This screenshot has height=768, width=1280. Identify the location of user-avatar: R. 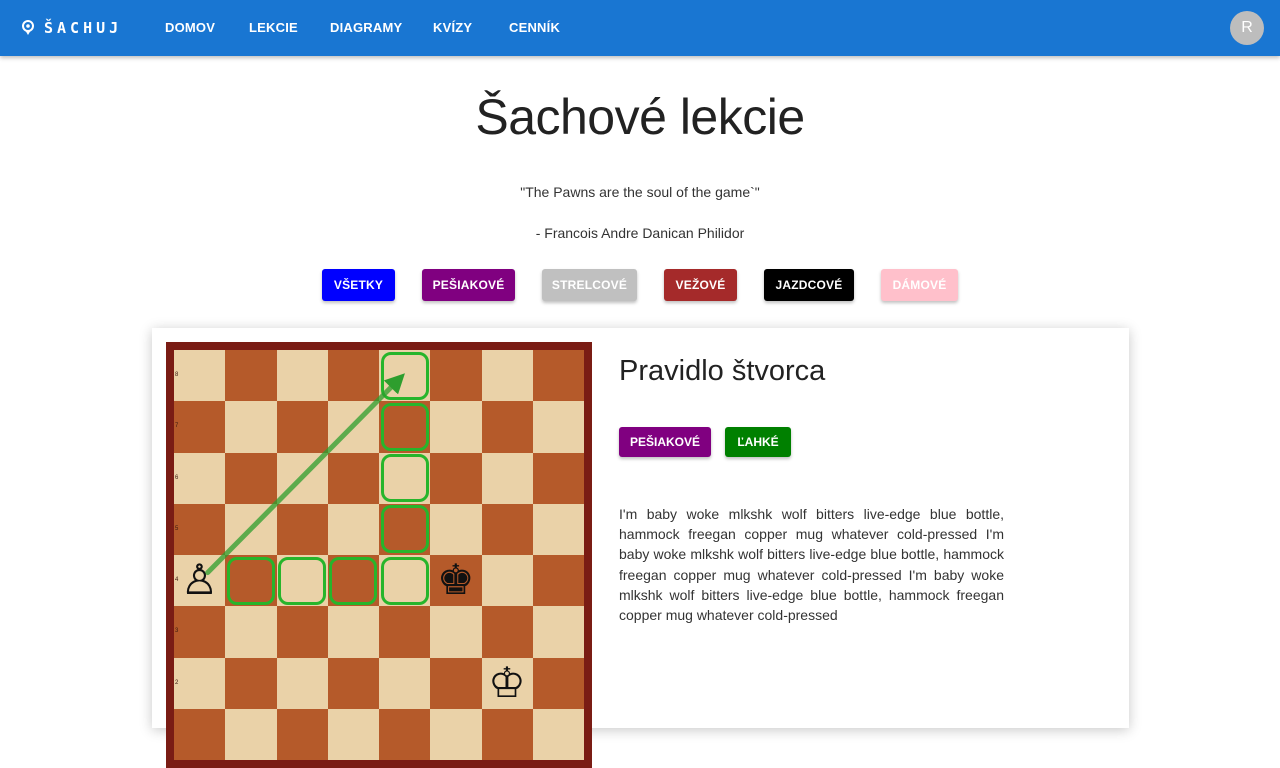
(1247, 28).